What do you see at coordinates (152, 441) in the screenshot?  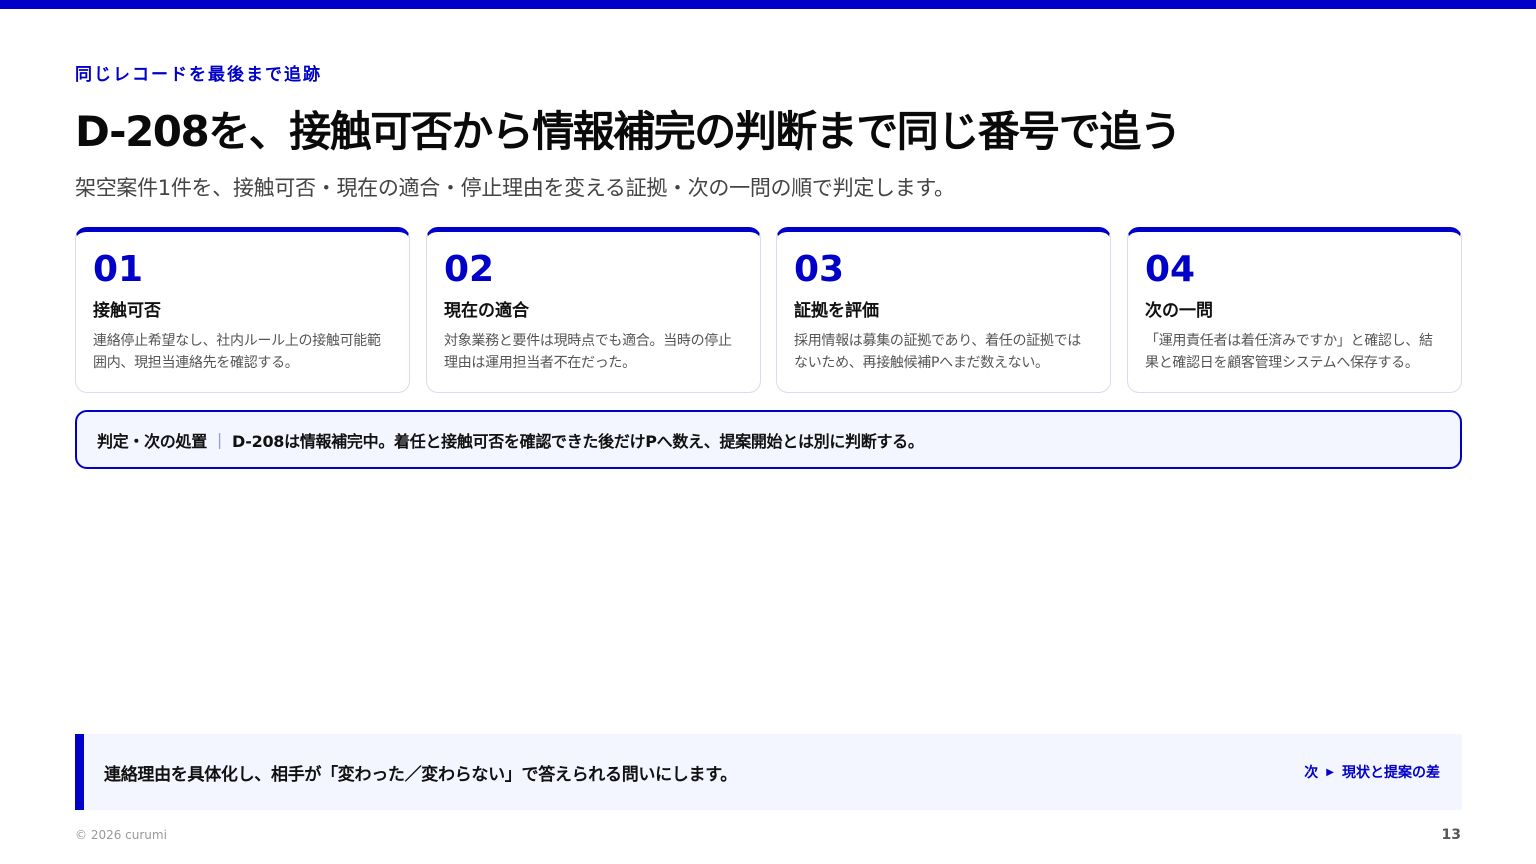 I see `judgement-label: 判定・次の処置` at bounding box center [152, 441].